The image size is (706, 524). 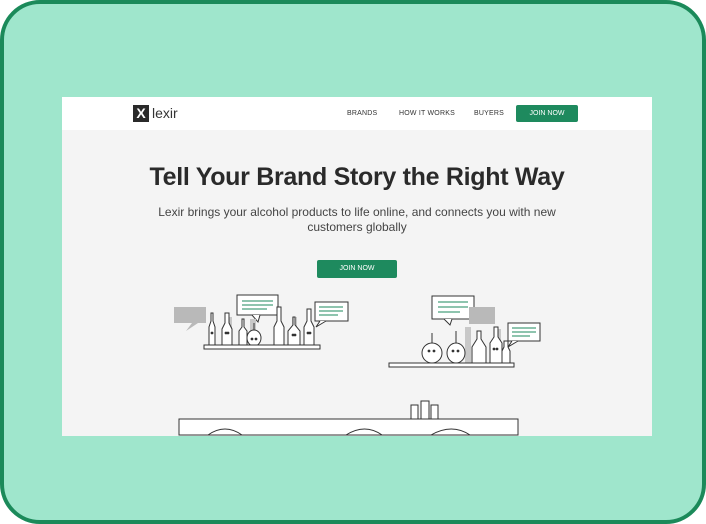 What do you see at coordinates (464, 331) in the screenshot?
I see `right-shelf-illustration` at bounding box center [464, 331].